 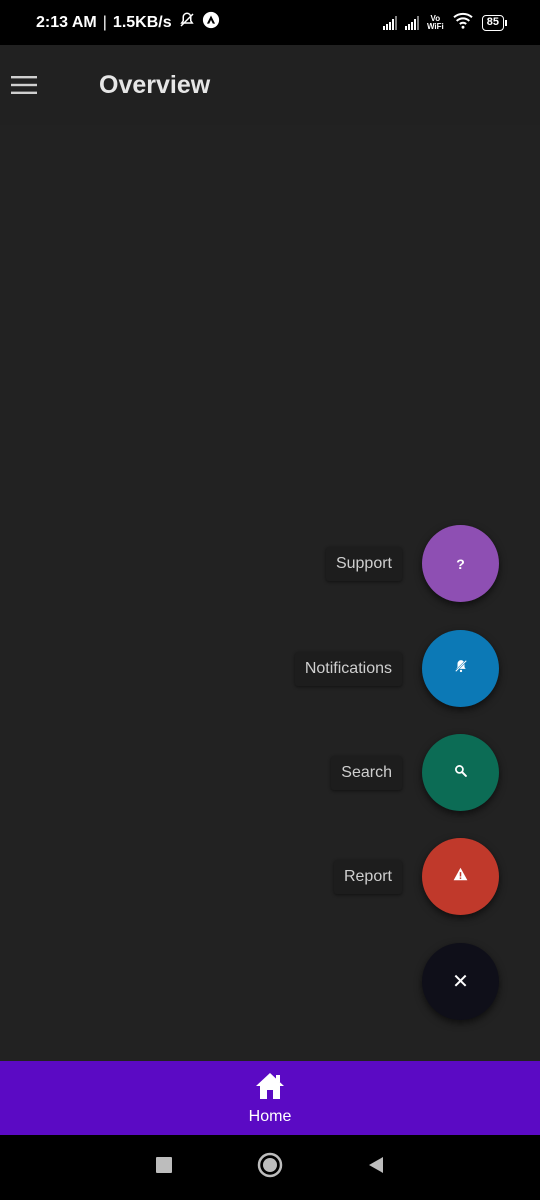 I want to click on system-navigation-bar, so click(x=270, y=1167).